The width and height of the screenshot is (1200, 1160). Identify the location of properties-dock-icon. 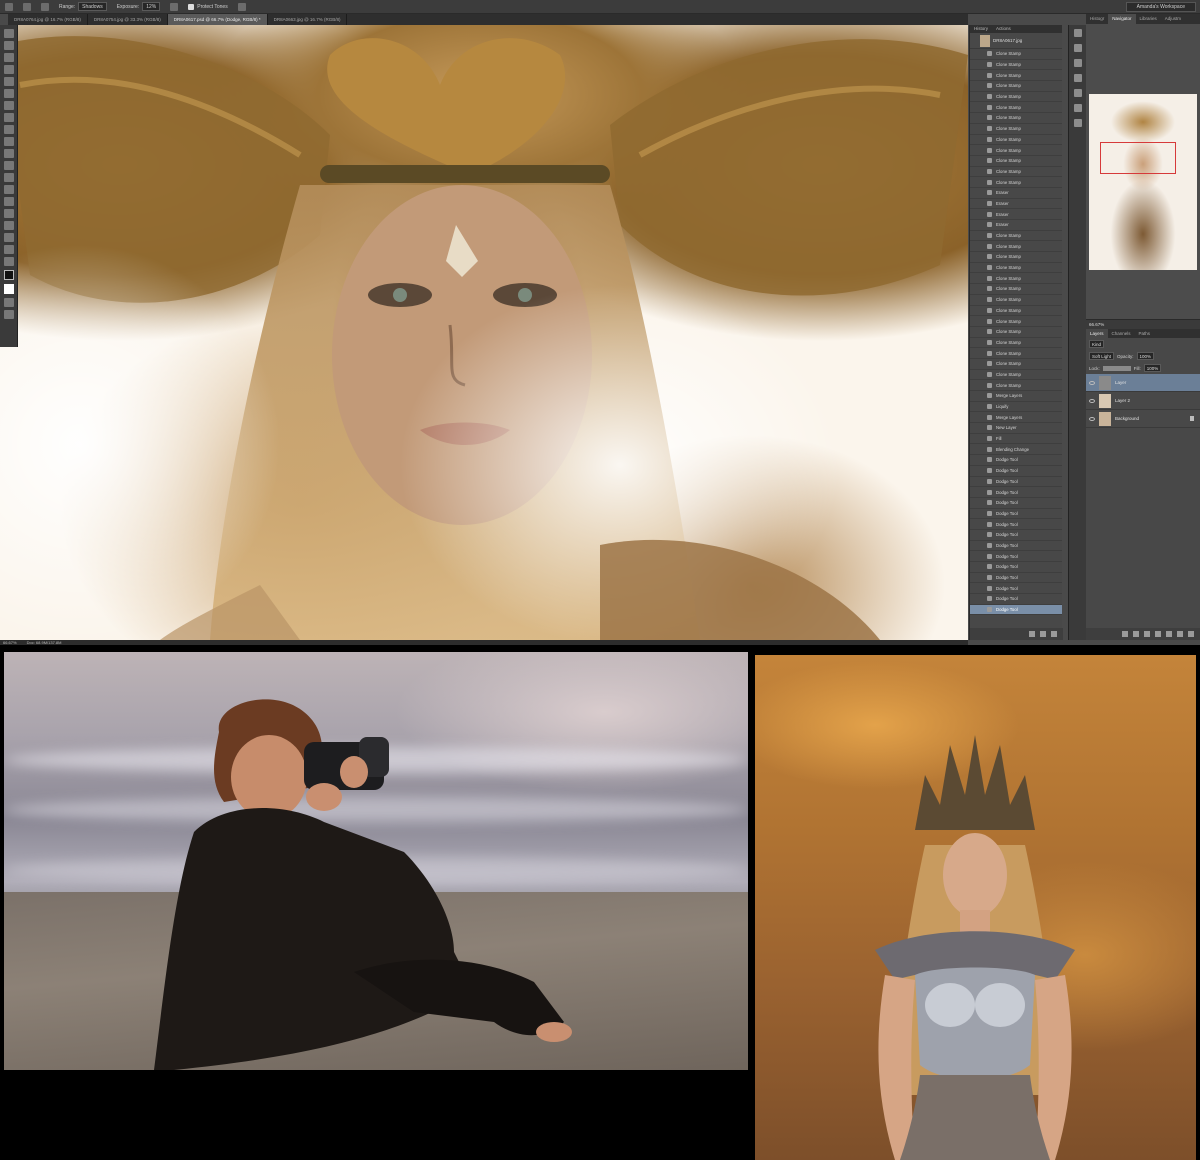
(1077, 63).